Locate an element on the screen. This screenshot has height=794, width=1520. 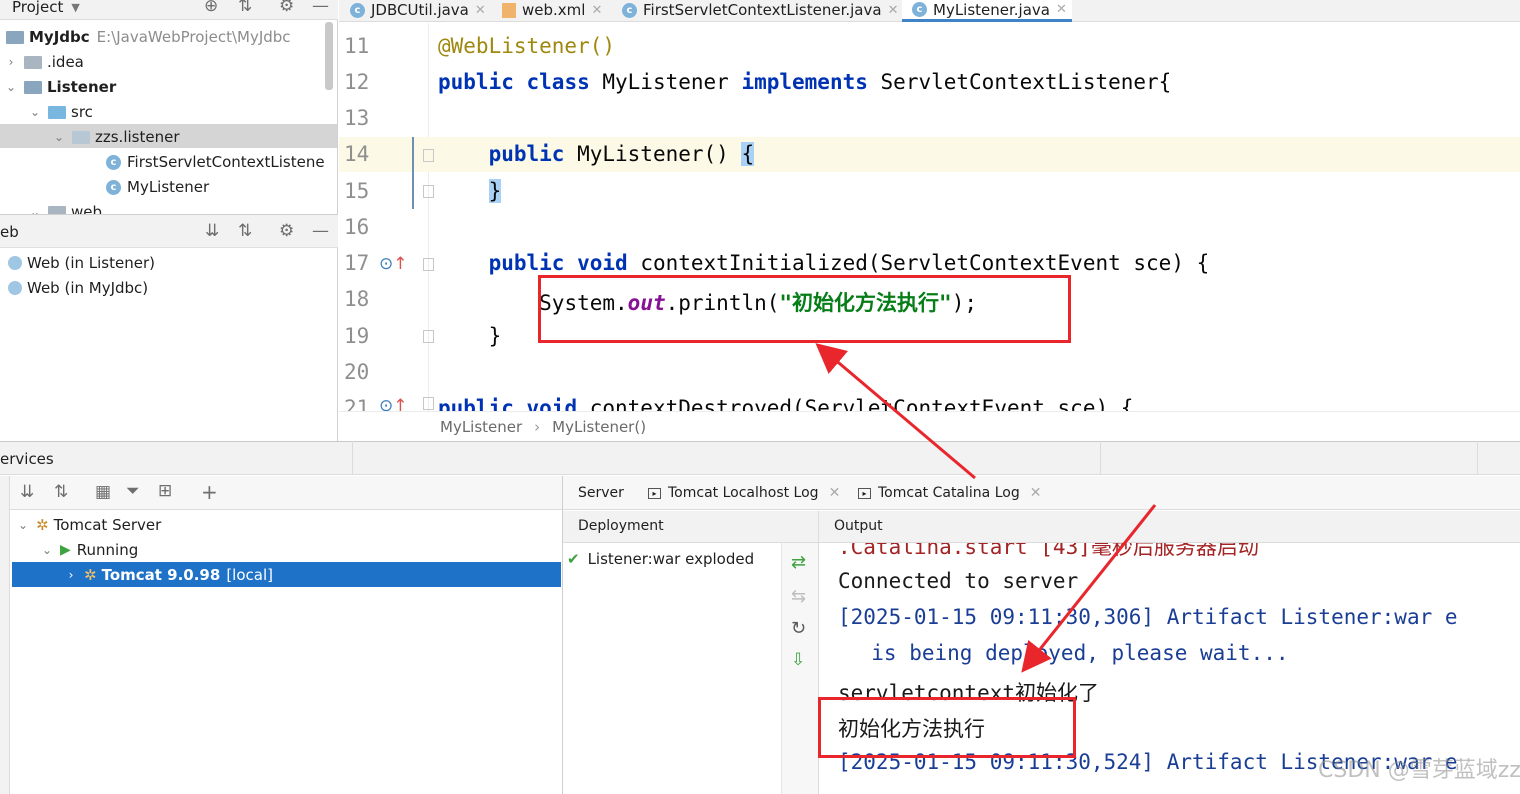
arrow-to-output is located at coordinates (1089, 588).